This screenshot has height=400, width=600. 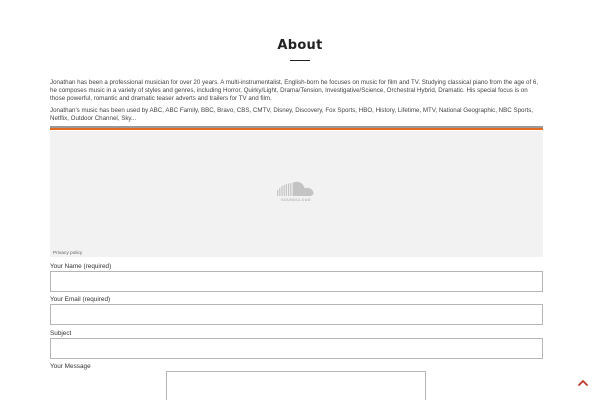 What do you see at coordinates (81, 266) in the screenshot?
I see `name-label: Your Name (required)` at bounding box center [81, 266].